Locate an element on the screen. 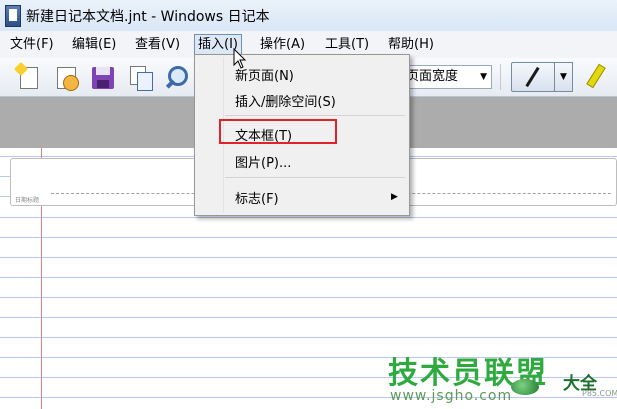 Image resolution: width=617 pixels, height=409 pixels. highlighter-icon is located at coordinates (596, 76).